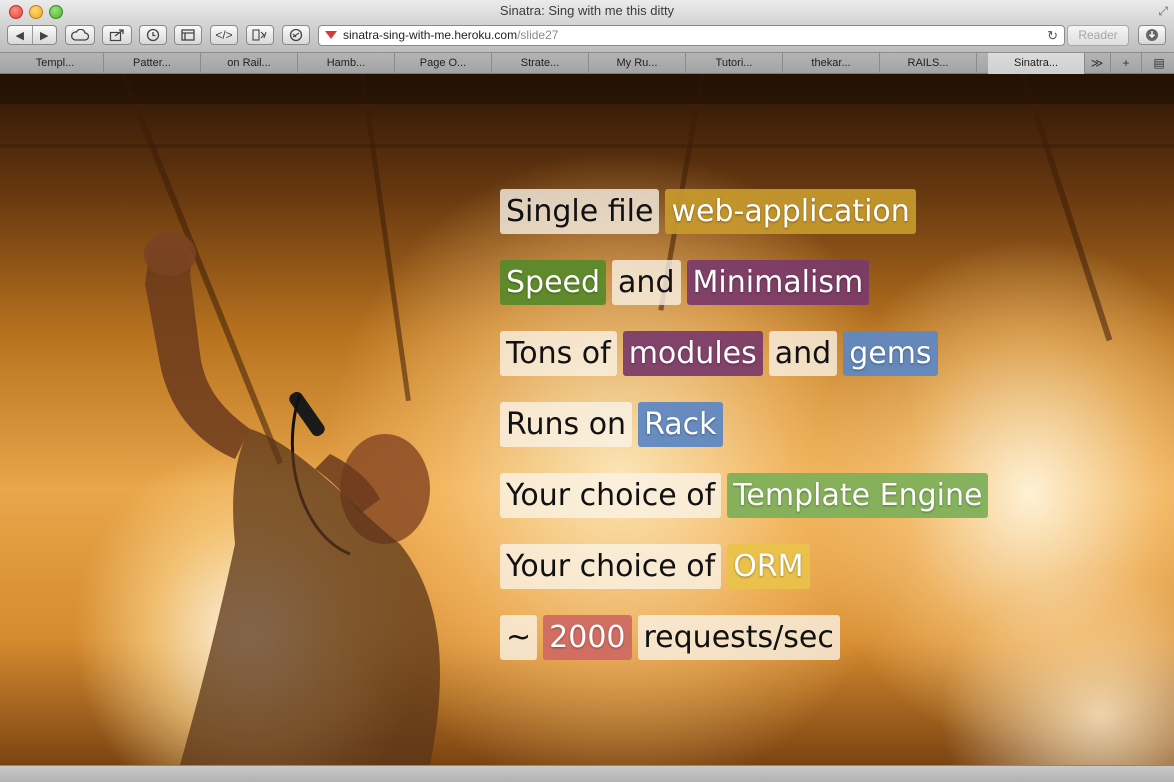  Describe the element at coordinates (45, 35) in the screenshot. I see `forward-arrow-icon: ▶` at that location.